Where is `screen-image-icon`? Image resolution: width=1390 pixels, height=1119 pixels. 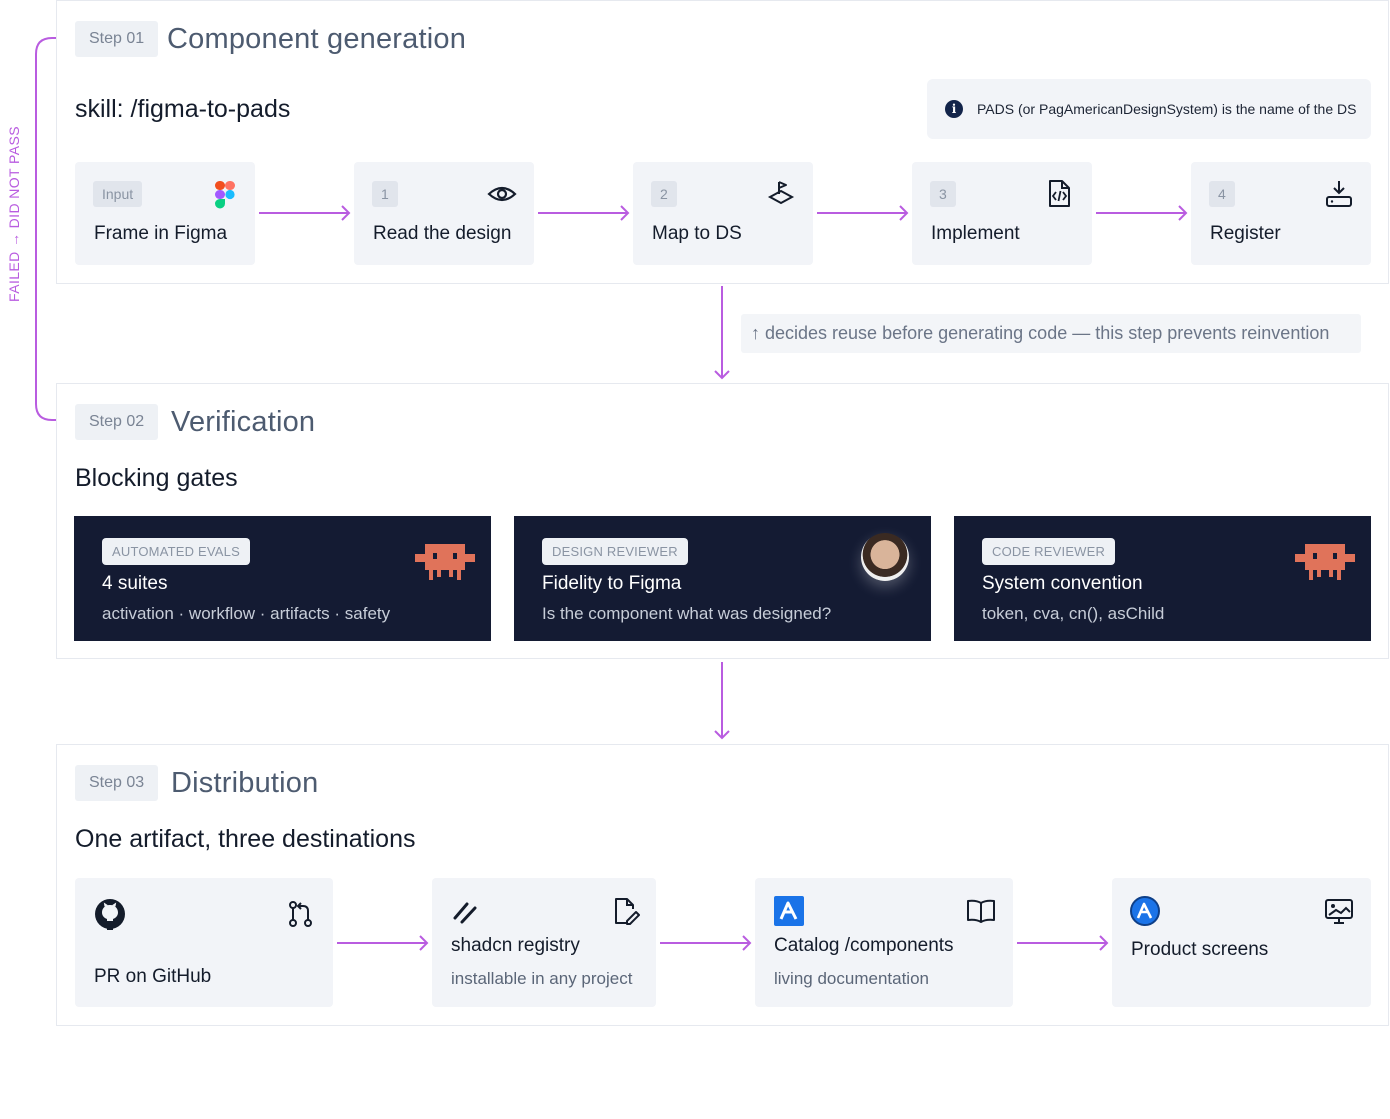
screen-image-icon is located at coordinates (1339, 911).